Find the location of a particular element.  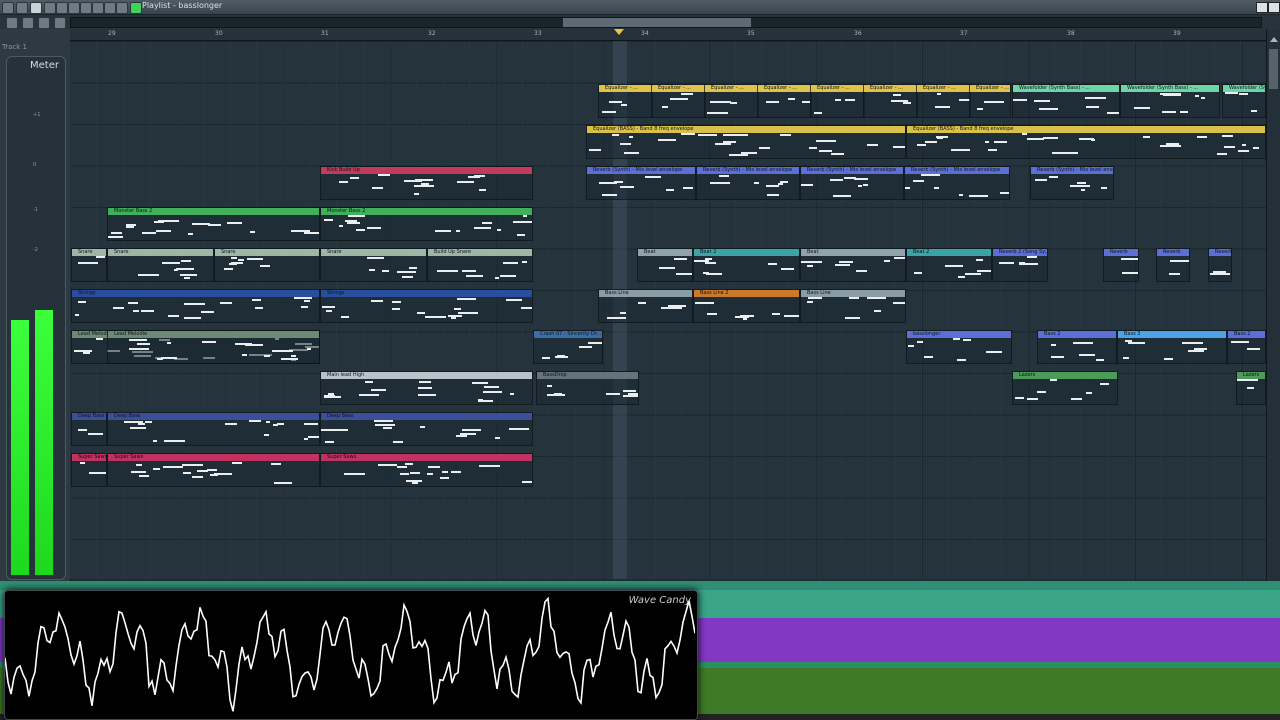

vertical-scrollbar is located at coordinates (1273, 305).